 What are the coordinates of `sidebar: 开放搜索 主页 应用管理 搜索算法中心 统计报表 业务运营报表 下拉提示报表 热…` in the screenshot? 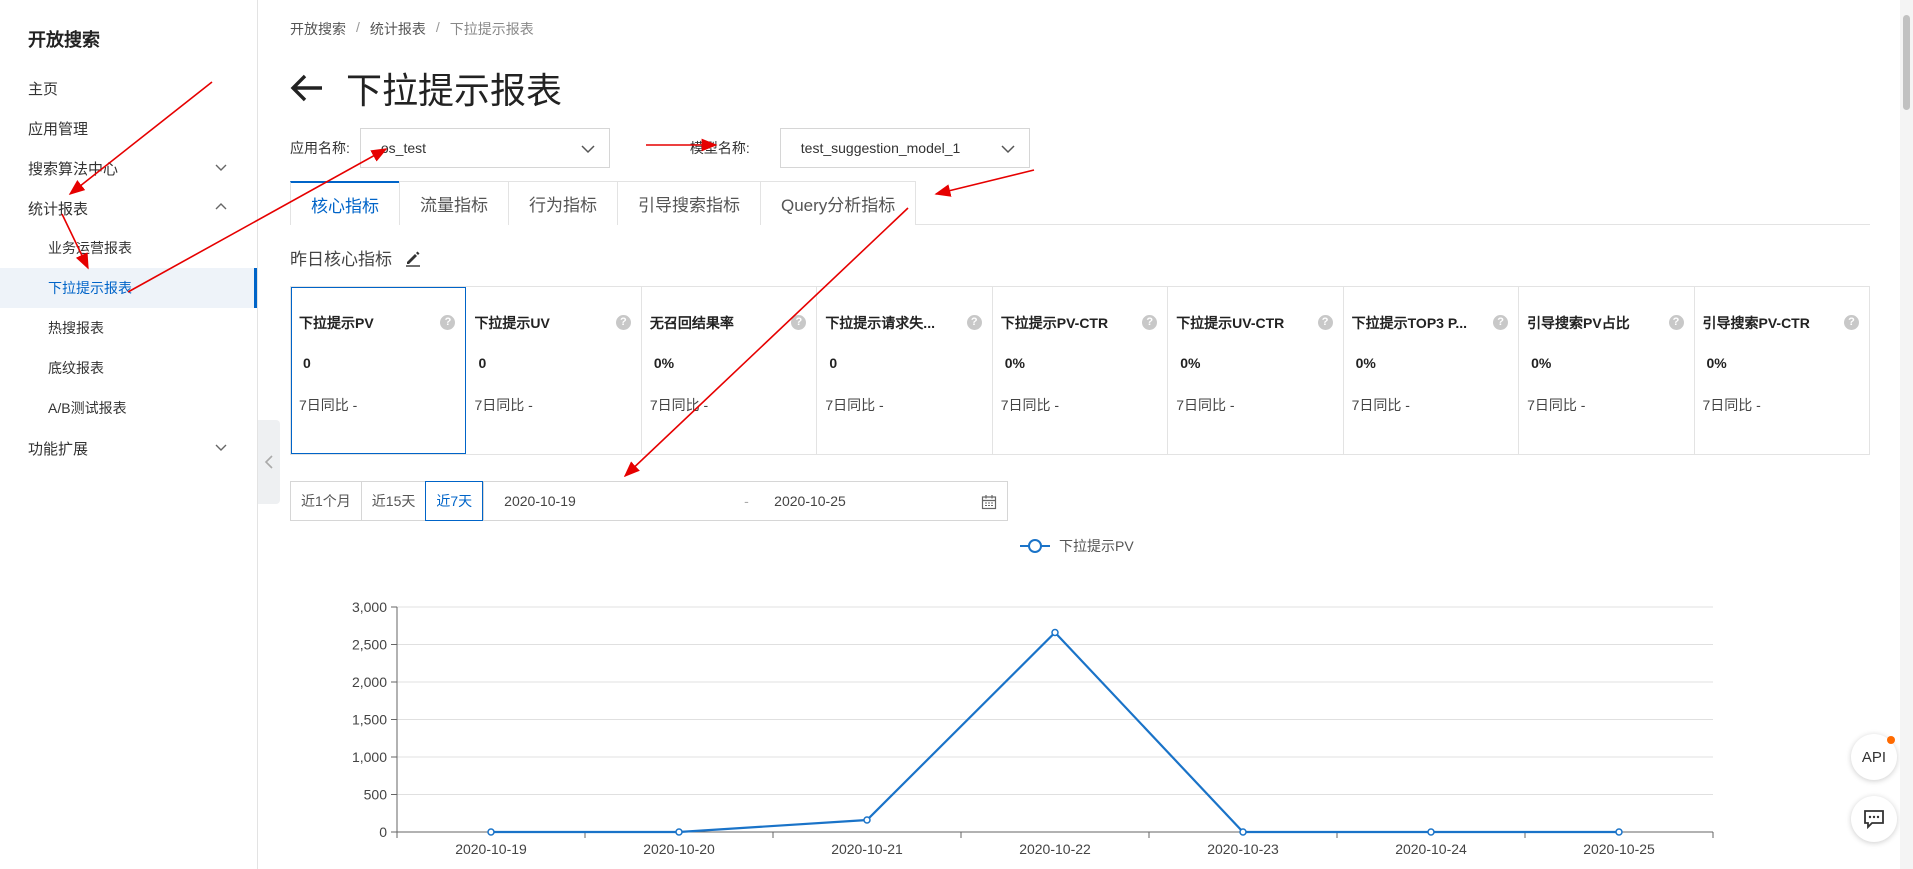 It's located at (129, 434).